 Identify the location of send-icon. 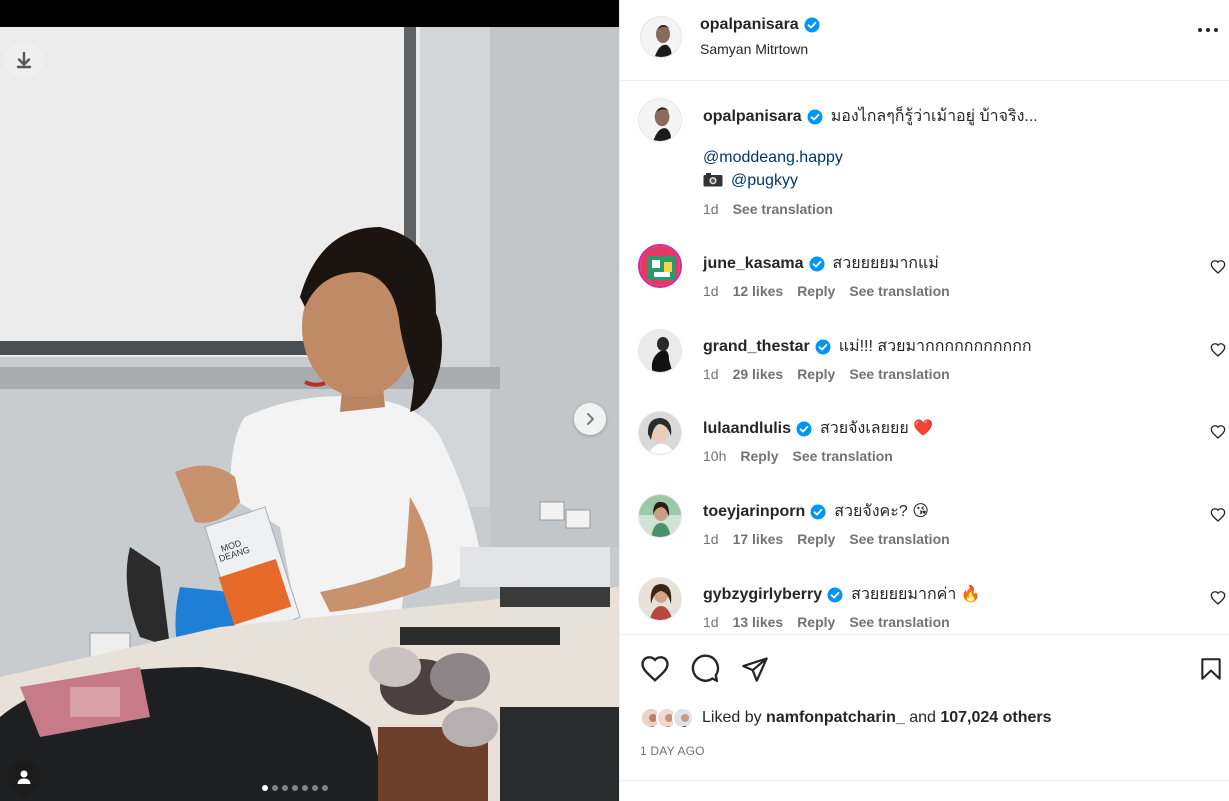
(755, 669).